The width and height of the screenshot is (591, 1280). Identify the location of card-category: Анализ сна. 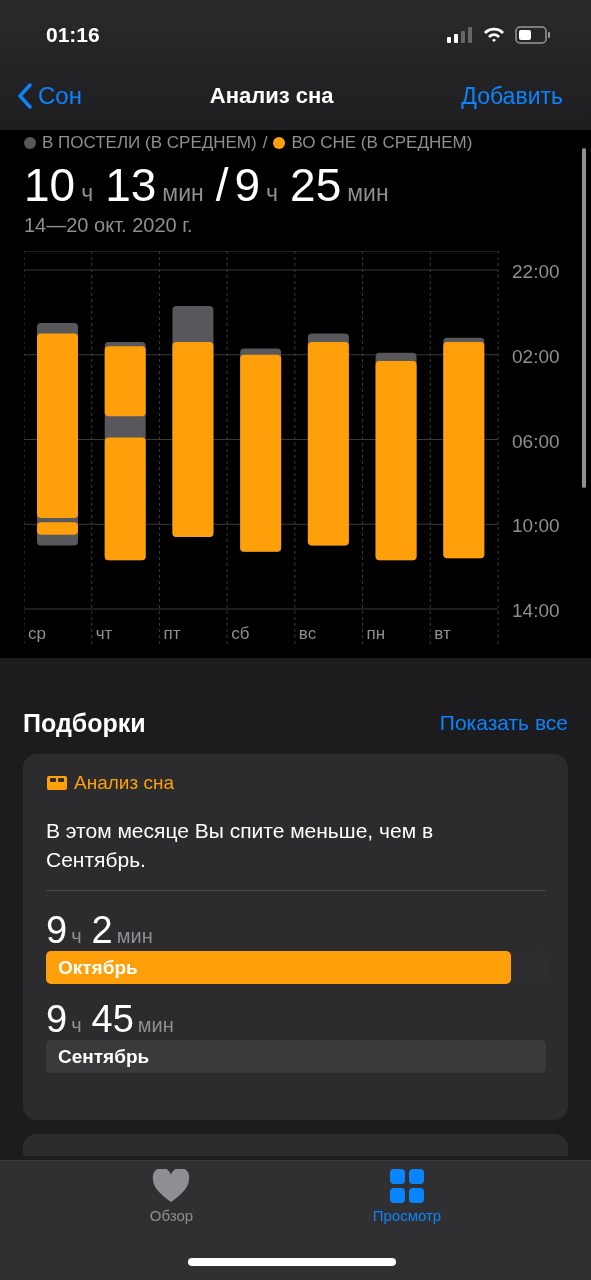
(124, 783).